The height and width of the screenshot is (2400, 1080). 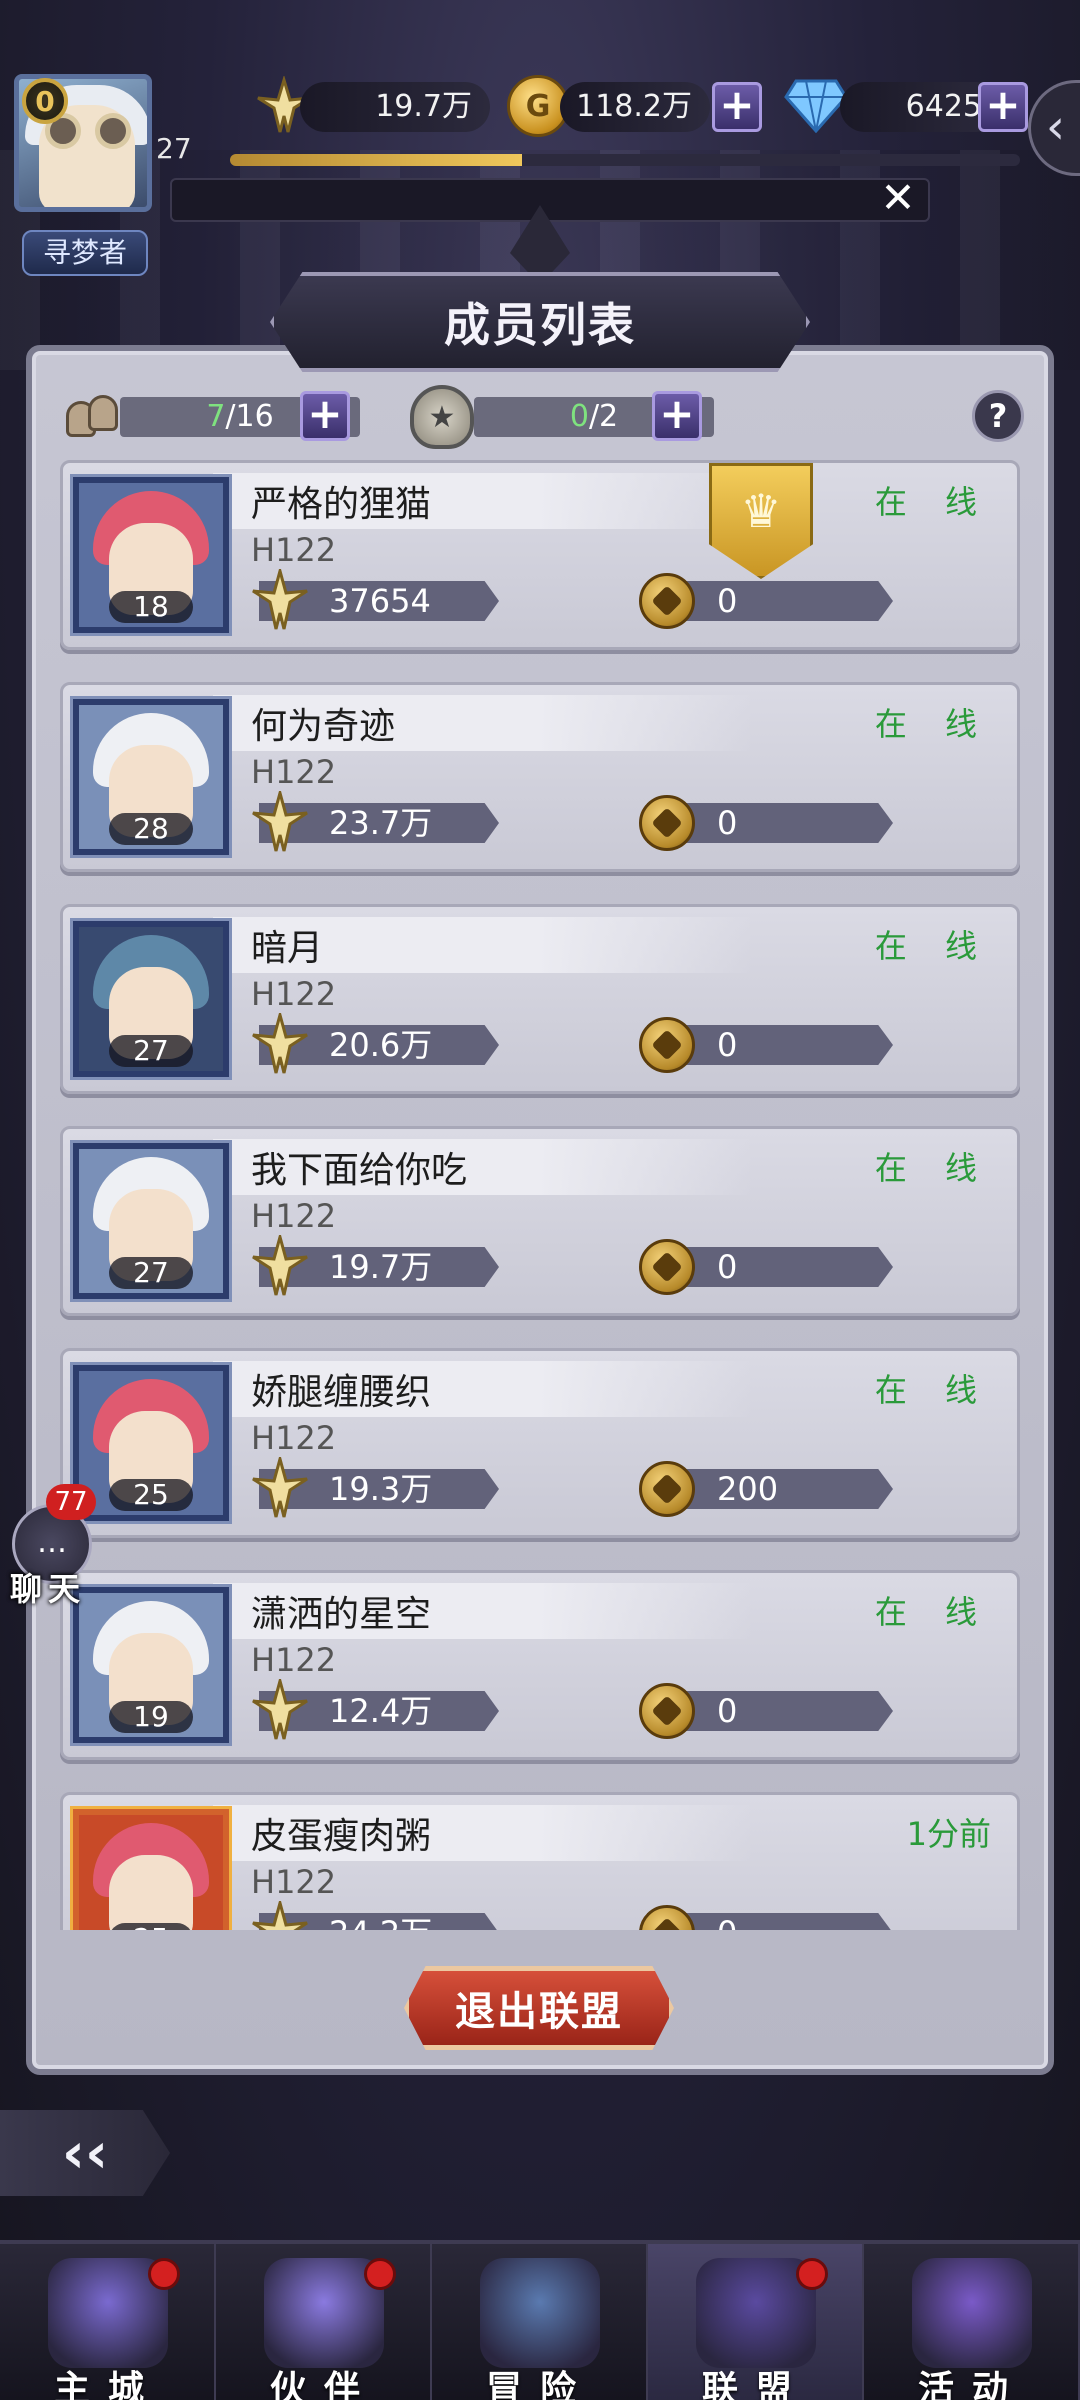 I want to click on cards-icon, so click(x=972, y=2313).